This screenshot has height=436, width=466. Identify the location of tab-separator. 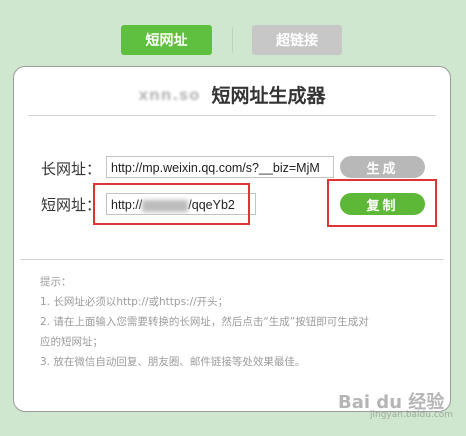
(232, 40).